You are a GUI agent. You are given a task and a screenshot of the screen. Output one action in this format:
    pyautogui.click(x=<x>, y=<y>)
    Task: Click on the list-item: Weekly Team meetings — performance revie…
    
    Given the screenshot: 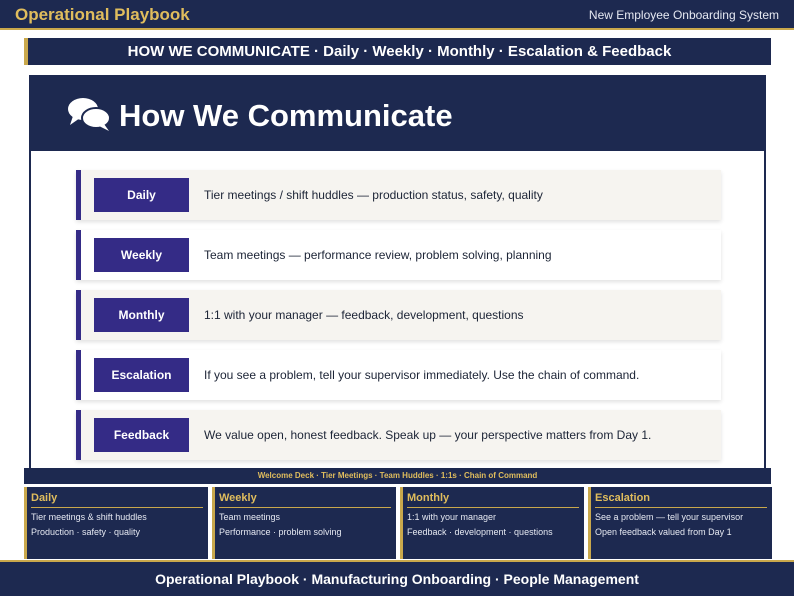 What is the action you would take?
    pyautogui.click(x=398, y=255)
    